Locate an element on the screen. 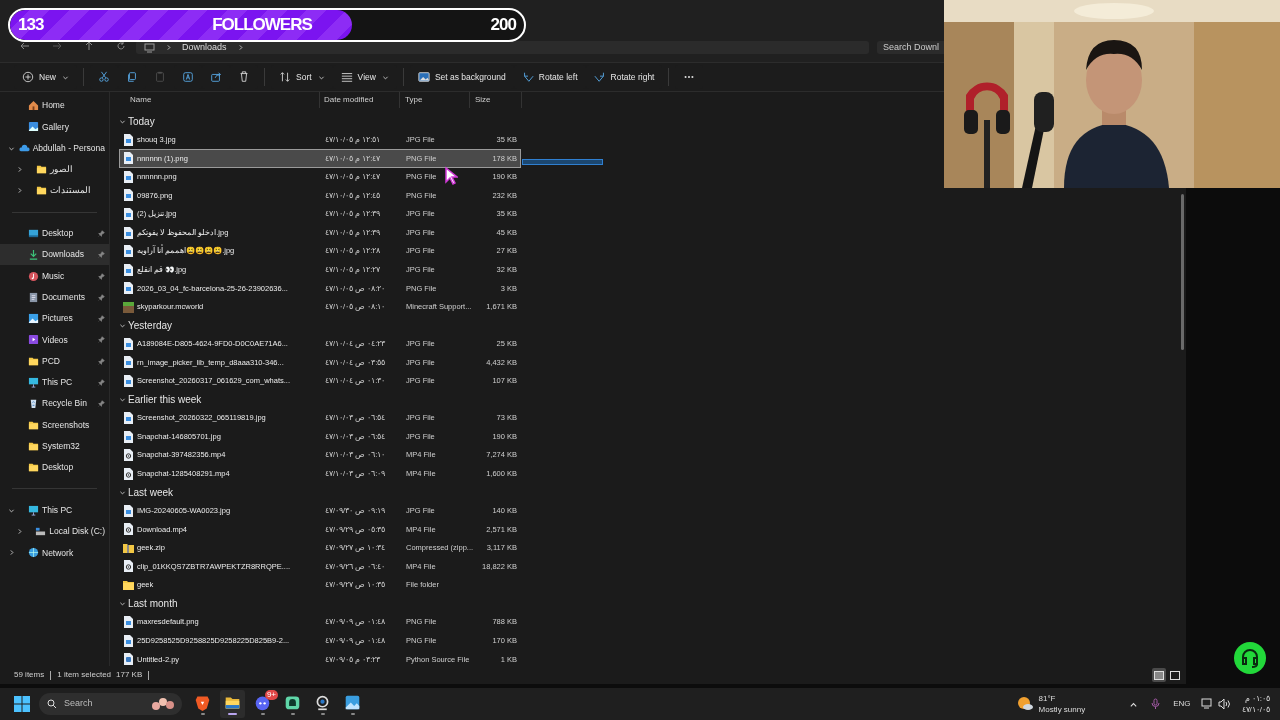 This screenshot has width=1280, height=720. copy-icon is located at coordinates (132, 77).